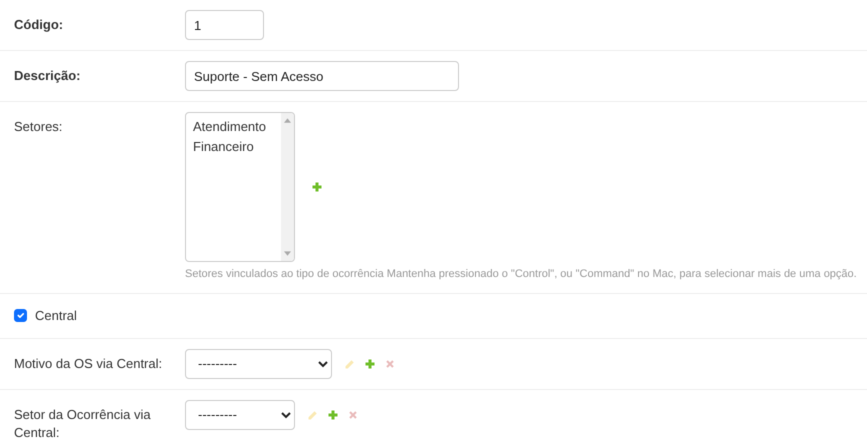 The height and width of the screenshot is (447, 867). What do you see at coordinates (89, 363) in the screenshot?
I see `field-label: Motivo da OS via Central:` at bounding box center [89, 363].